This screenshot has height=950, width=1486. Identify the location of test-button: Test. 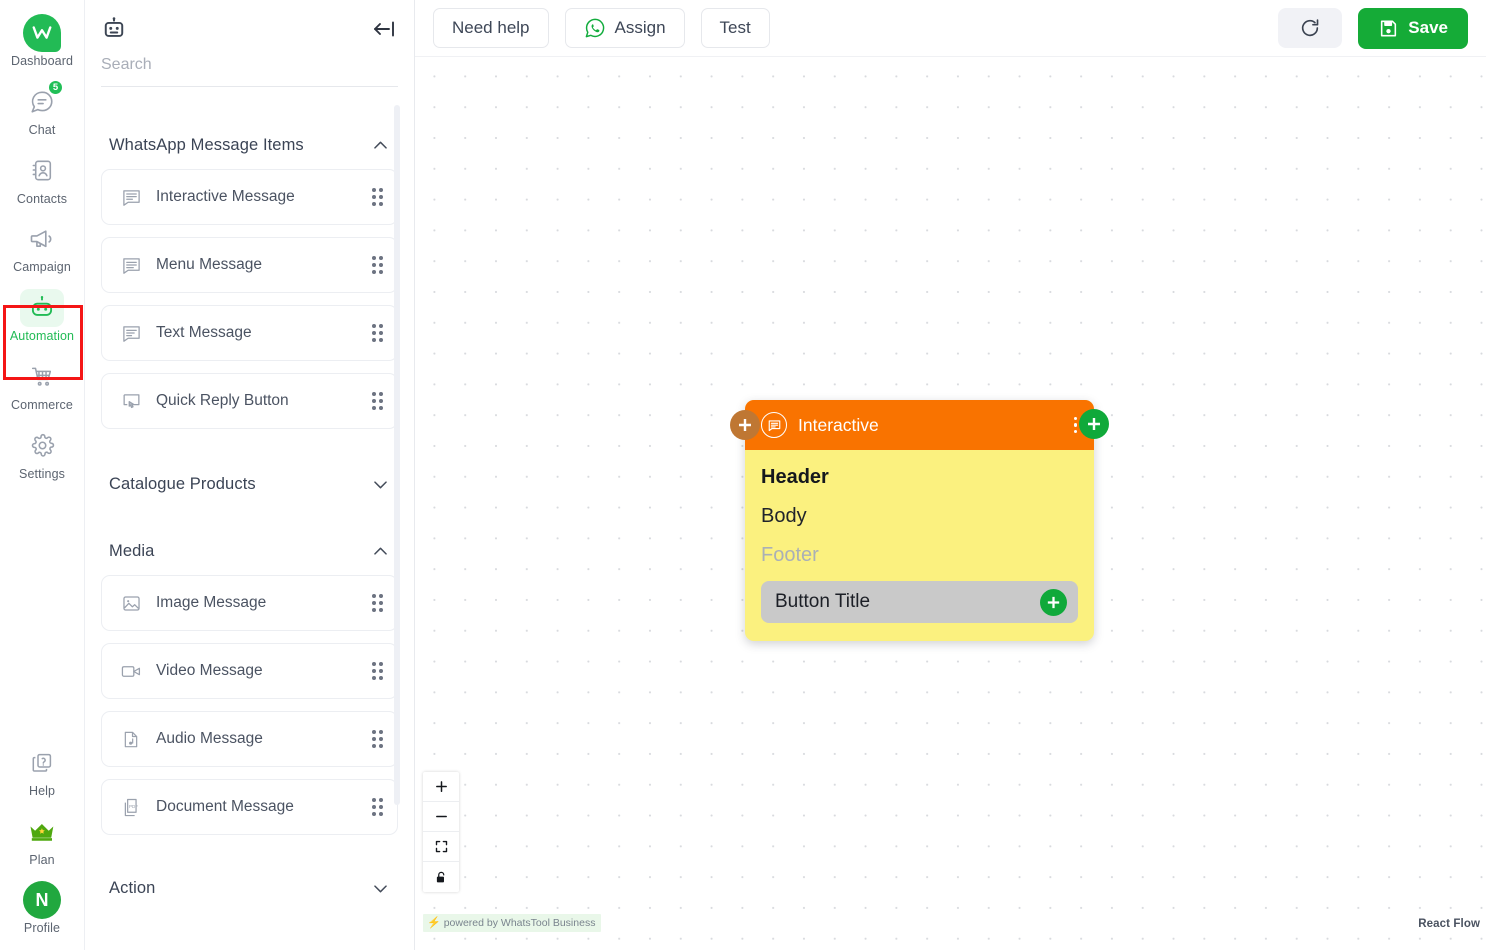
(735, 28).